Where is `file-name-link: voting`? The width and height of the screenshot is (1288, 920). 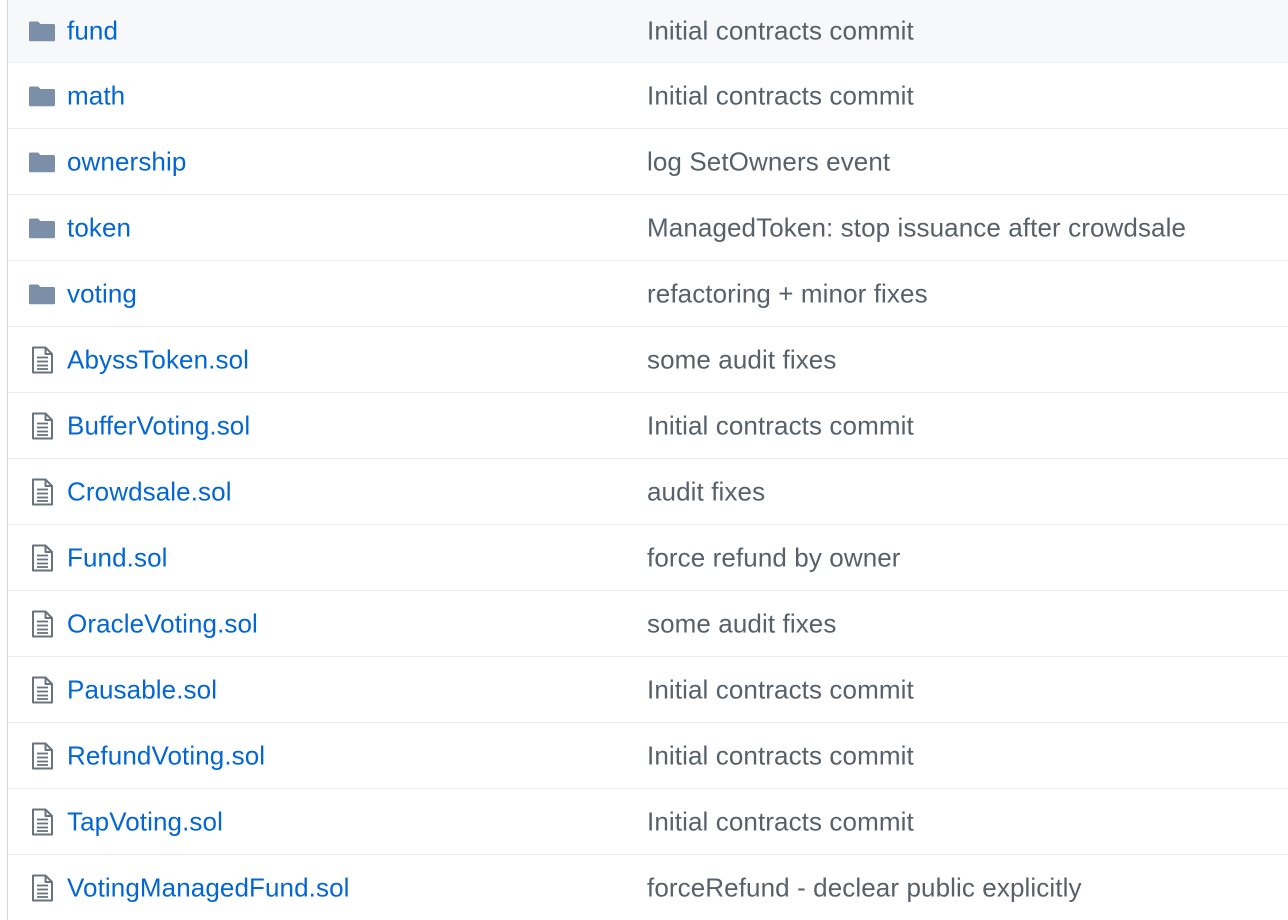
file-name-link: voting is located at coordinates (102, 293).